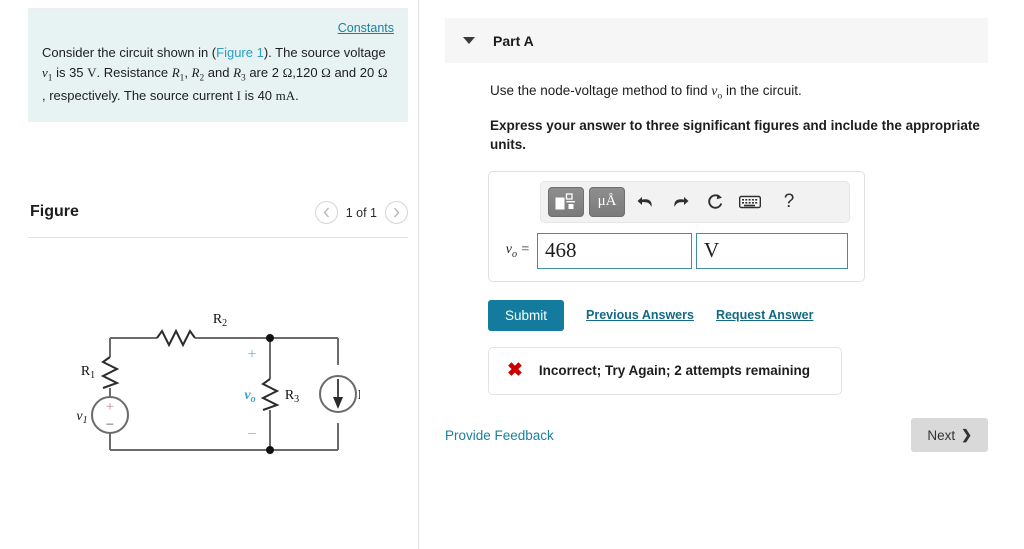 The height and width of the screenshot is (549, 1024). Describe the element at coordinates (188, 73) in the screenshot. I see `problem-text-part5: ,` at that location.